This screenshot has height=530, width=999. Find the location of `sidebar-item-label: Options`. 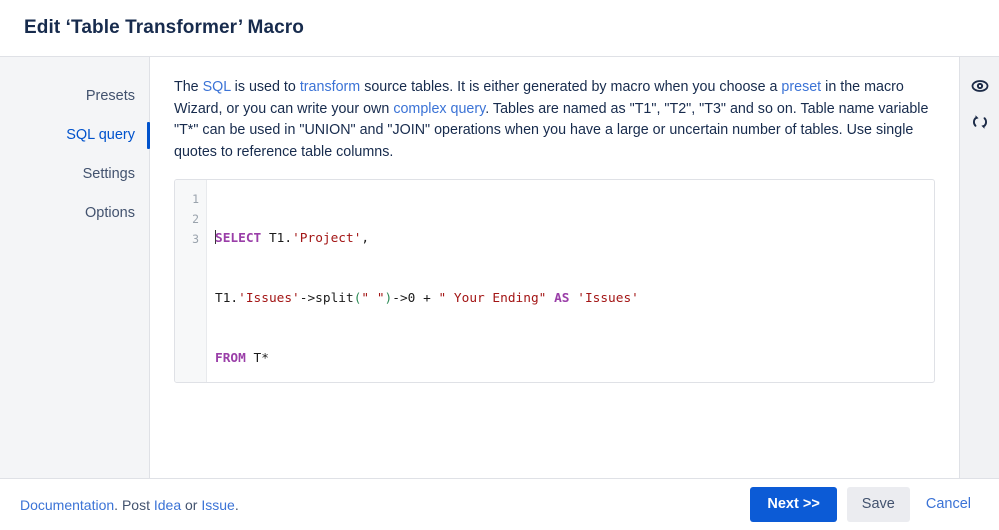

sidebar-item-label: Options is located at coordinates (110, 213).